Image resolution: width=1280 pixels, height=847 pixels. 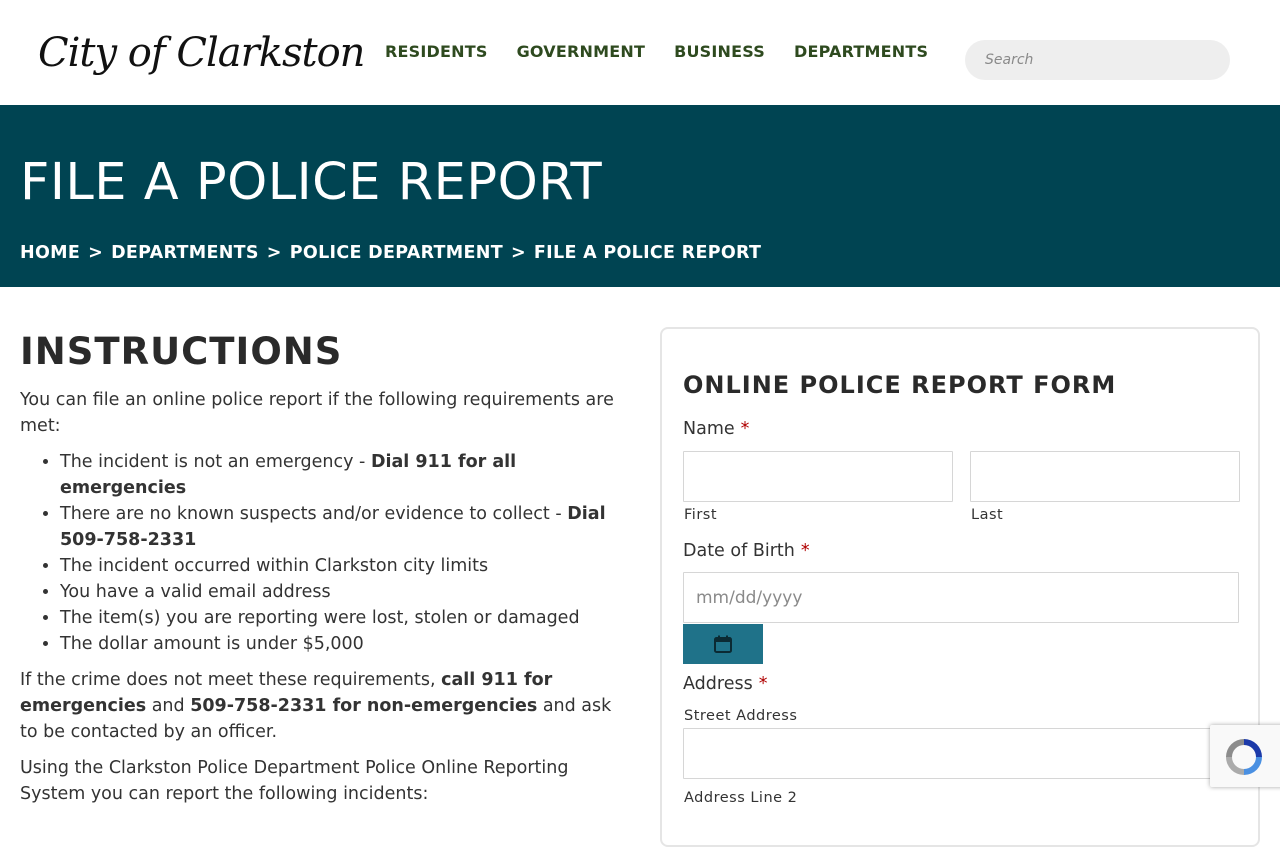 What do you see at coordinates (168, 706) in the screenshot?
I see `paragraph-text: and` at bounding box center [168, 706].